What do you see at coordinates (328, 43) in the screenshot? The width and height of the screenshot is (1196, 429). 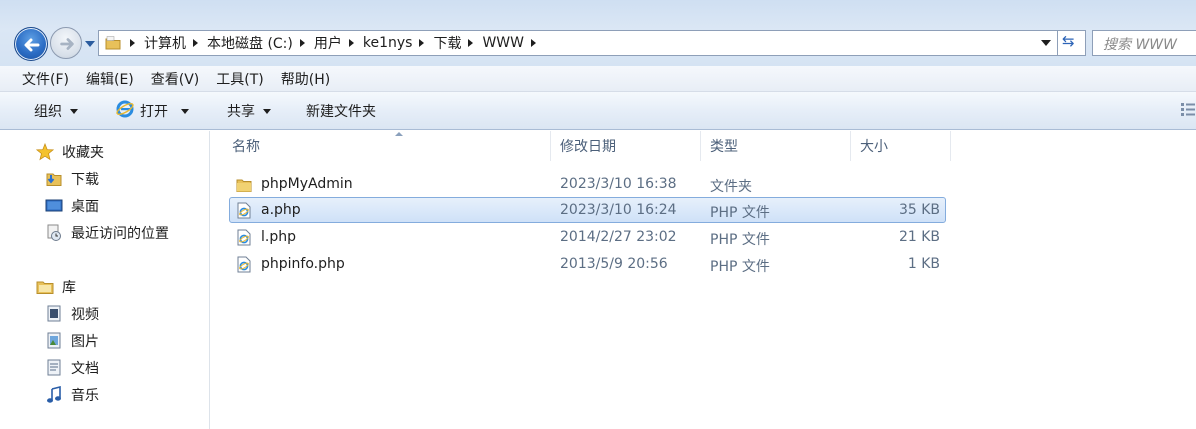 I see `breadcrumb-users: 用户` at bounding box center [328, 43].